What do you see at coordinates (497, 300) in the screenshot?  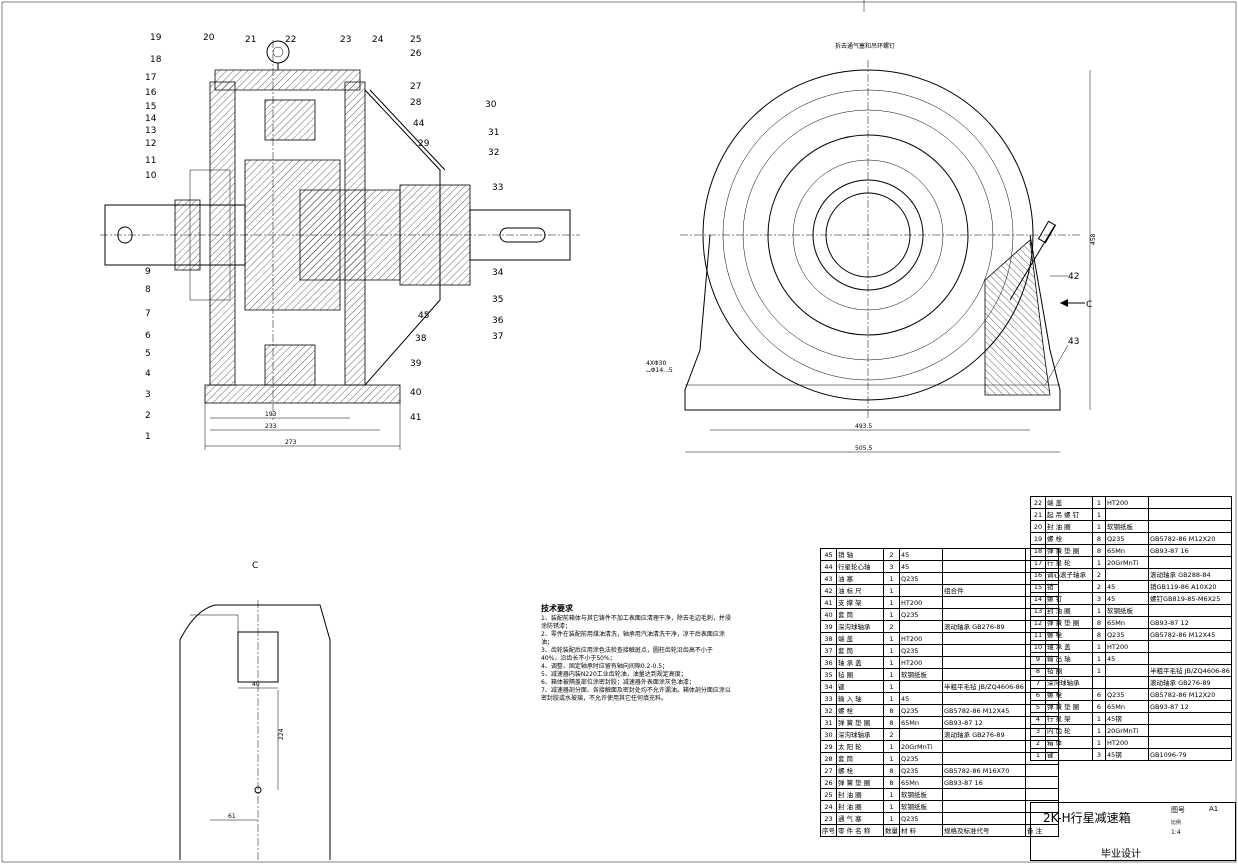 I see `callout: 35` at bounding box center [497, 300].